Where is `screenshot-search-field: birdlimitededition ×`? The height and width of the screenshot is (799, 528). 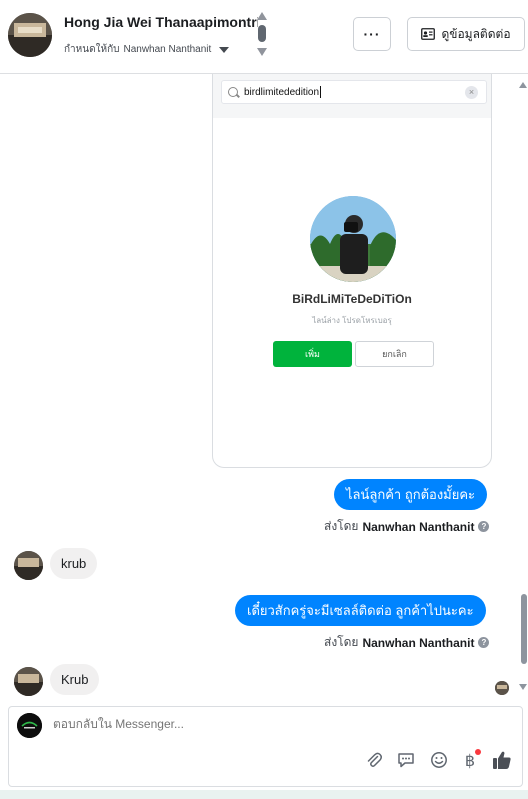
screenshot-search-field: birdlimitededition × is located at coordinates (354, 92).